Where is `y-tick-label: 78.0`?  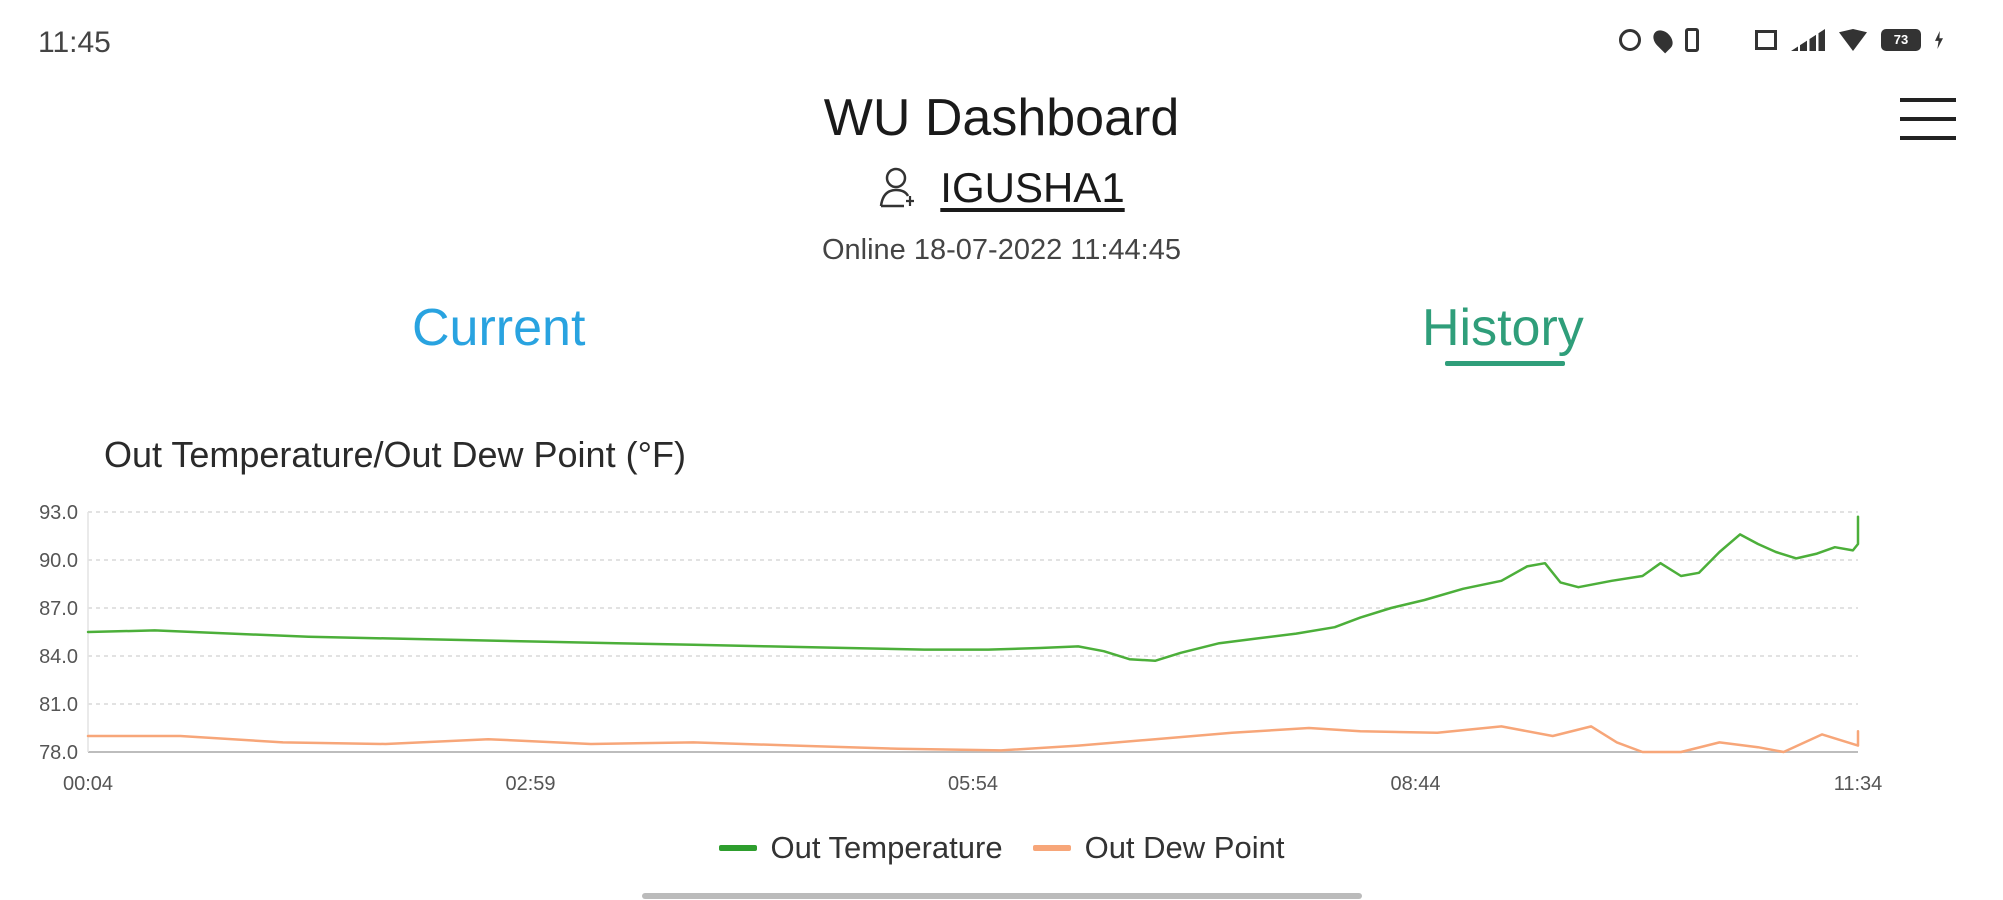 y-tick-label: 78.0 is located at coordinates (58, 753).